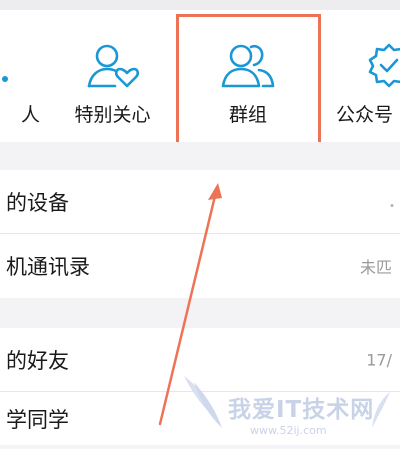 Image resolution: width=400 pixels, height=449 pixels. What do you see at coordinates (359, 76) in the screenshot?
I see `tile-official-accounts: 公众号` at bounding box center [359, 76].